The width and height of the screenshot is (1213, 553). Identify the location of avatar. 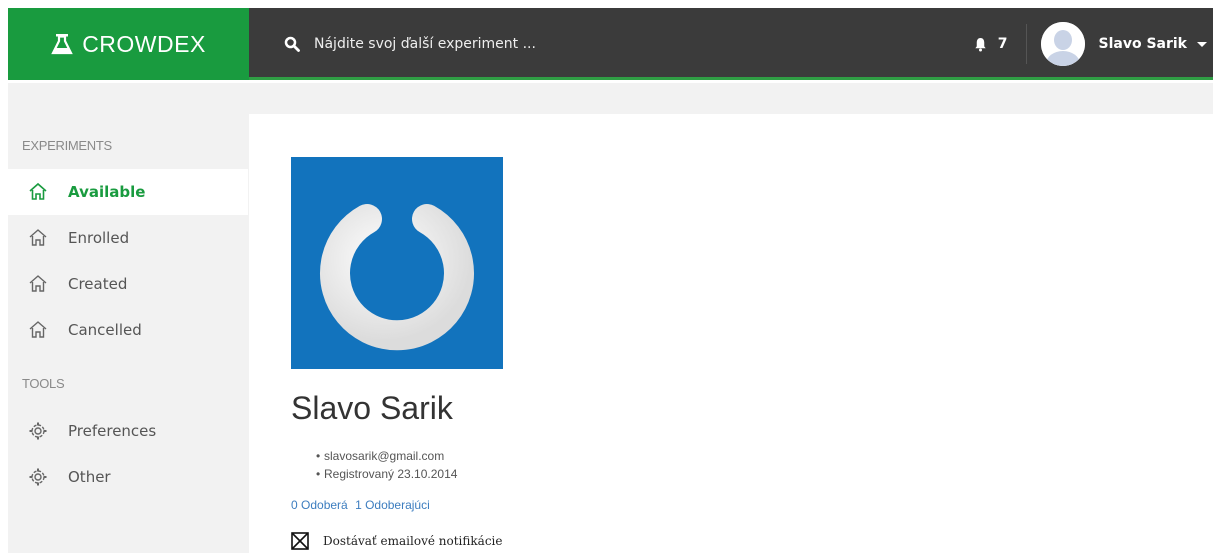
(1062, 44).